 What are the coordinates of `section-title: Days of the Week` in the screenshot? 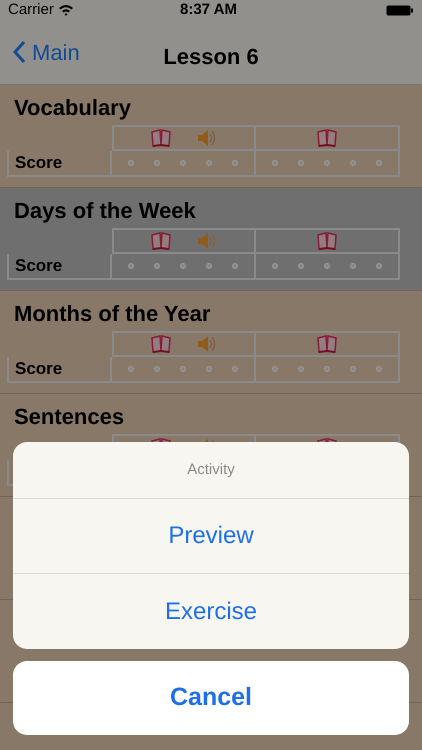 It's located at (105, 211).